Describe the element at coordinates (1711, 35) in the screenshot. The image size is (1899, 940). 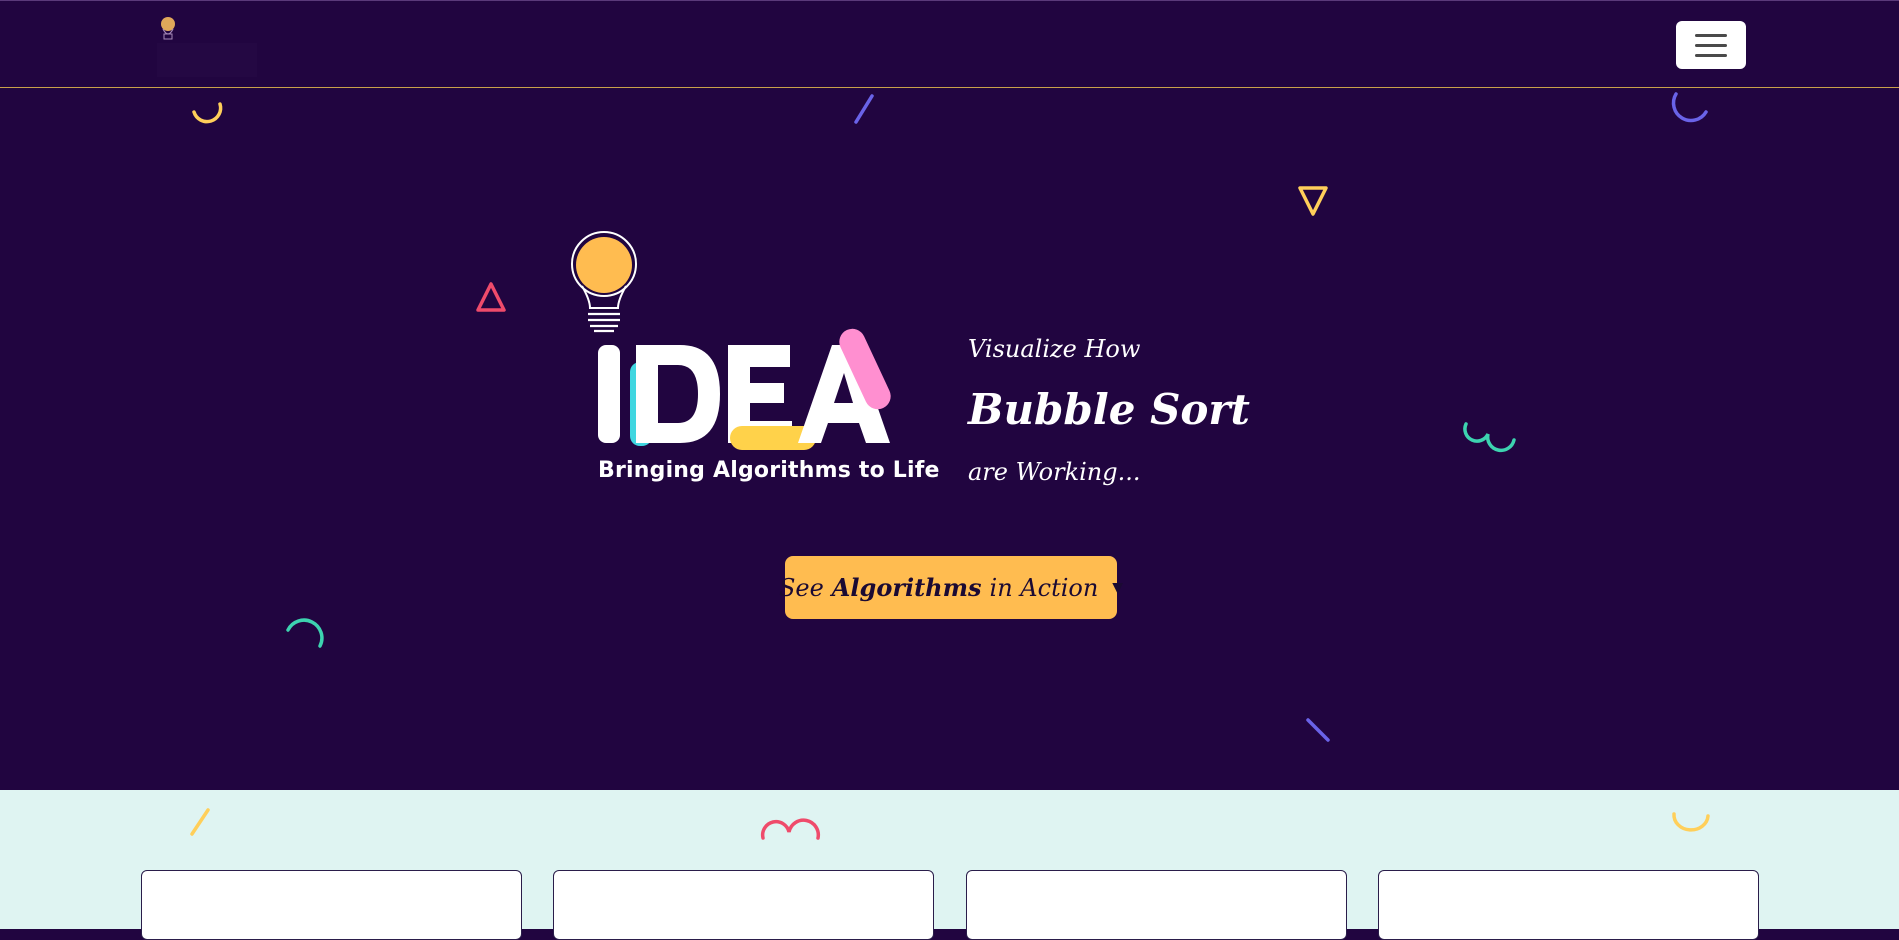
I see `hamburger-menu-icon` at that location.